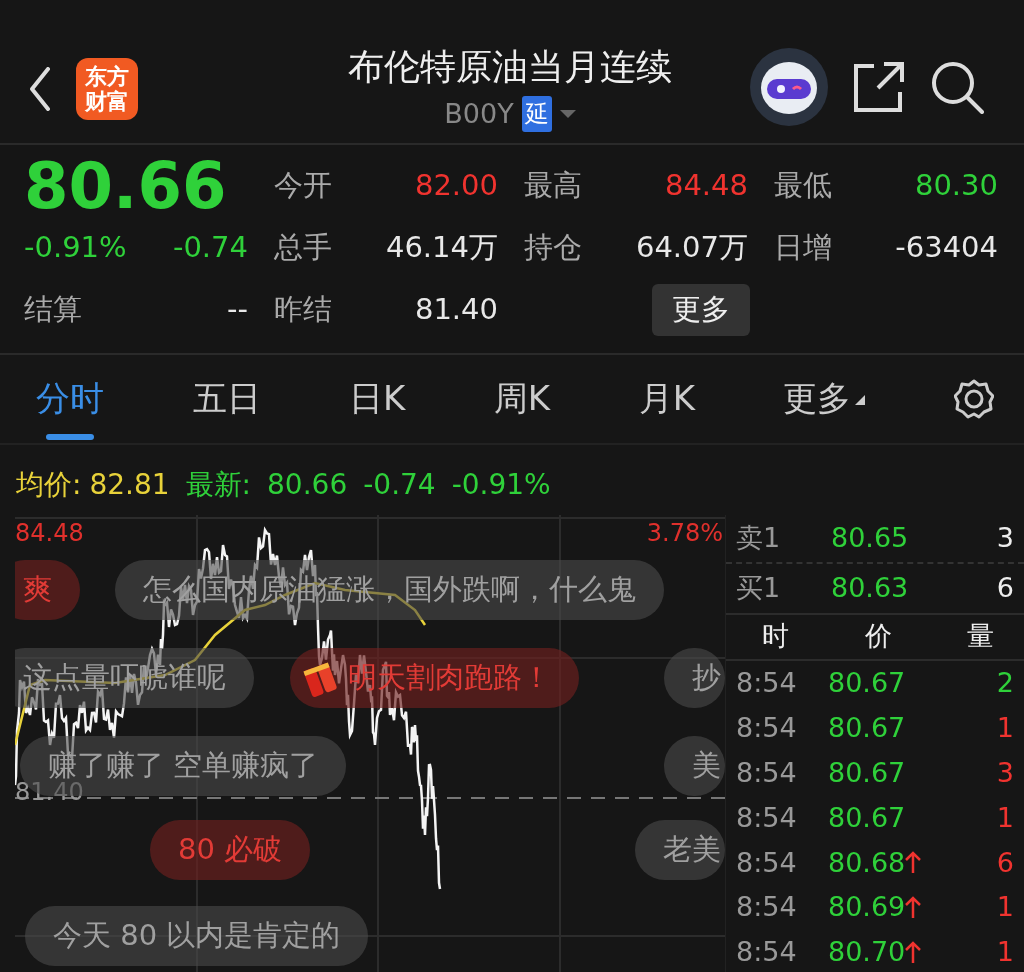 The image size is (1024, 972). What do you see at coordinates (237, 310) in the screenshot?
I see `stat-value: --` at bounding box center [237, 310].